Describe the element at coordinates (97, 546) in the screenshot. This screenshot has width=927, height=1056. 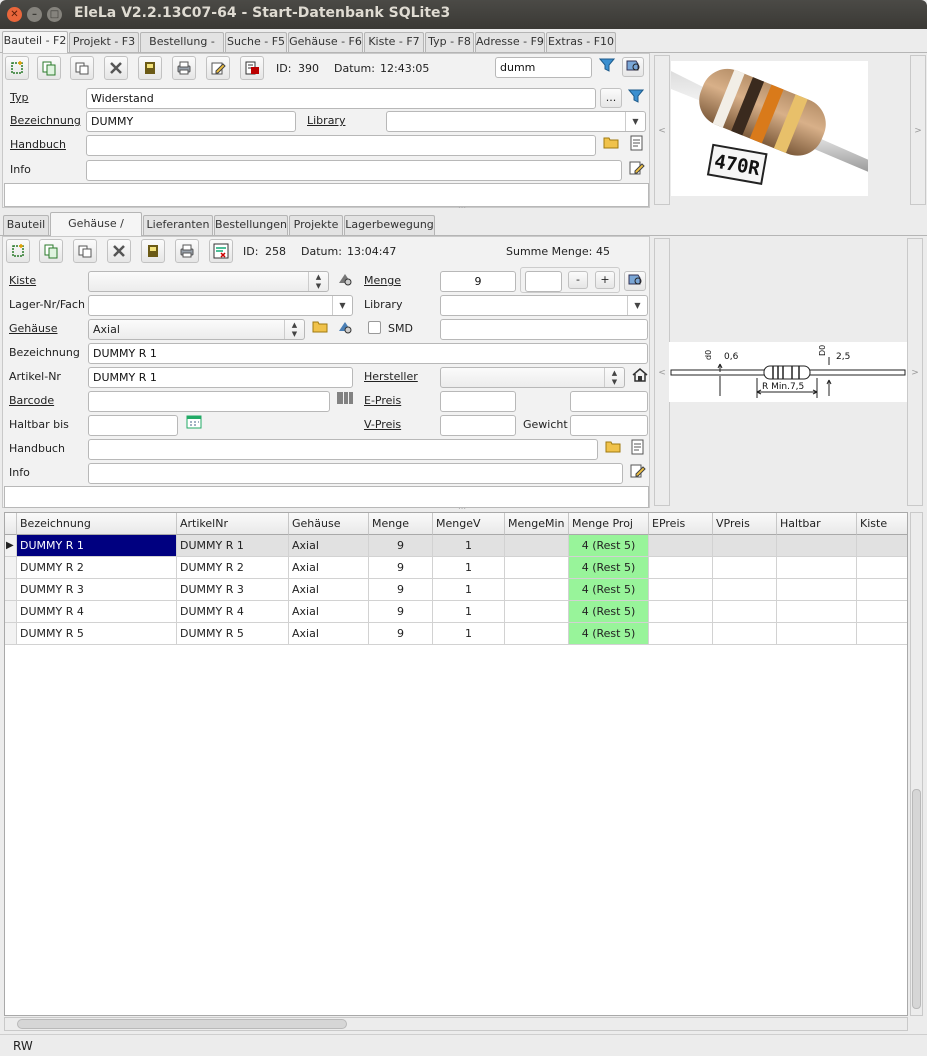
I see `table-cell: DUMMY R 1` at that location.